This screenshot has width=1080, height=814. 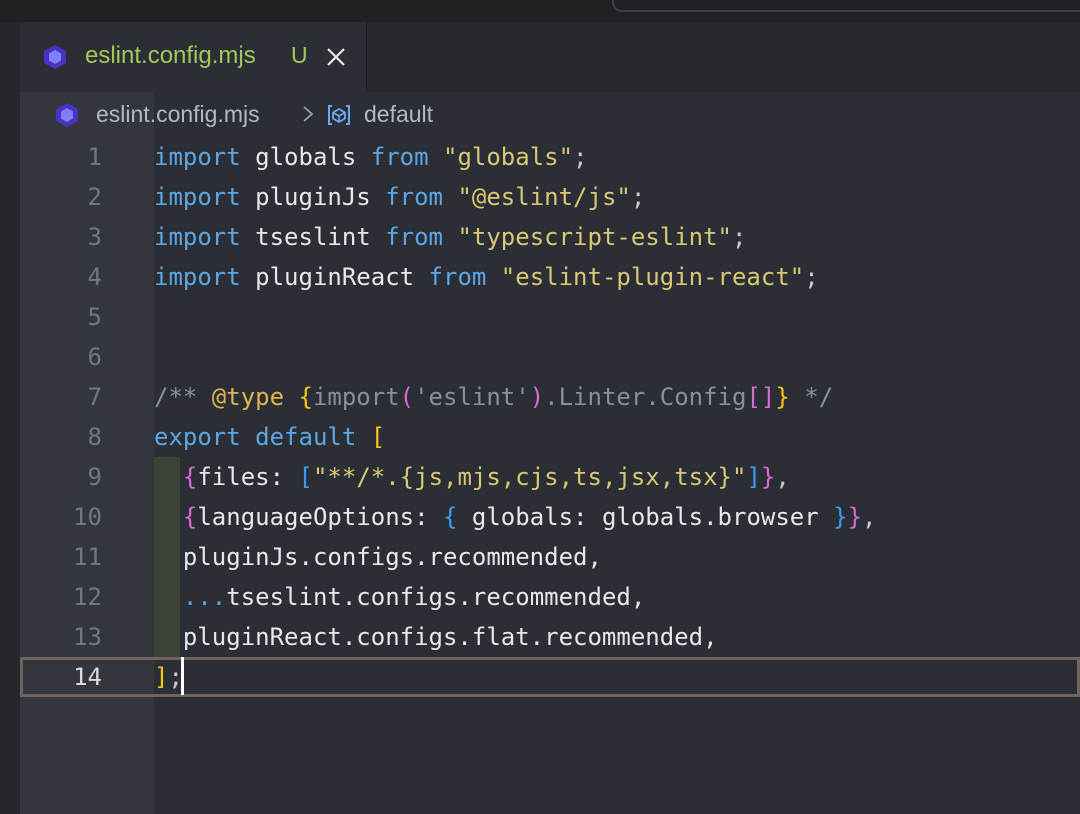 What do you see at coordinates (182, 676) in the screenshot?
I see `text-cursor` at bounding box center [182, 676].